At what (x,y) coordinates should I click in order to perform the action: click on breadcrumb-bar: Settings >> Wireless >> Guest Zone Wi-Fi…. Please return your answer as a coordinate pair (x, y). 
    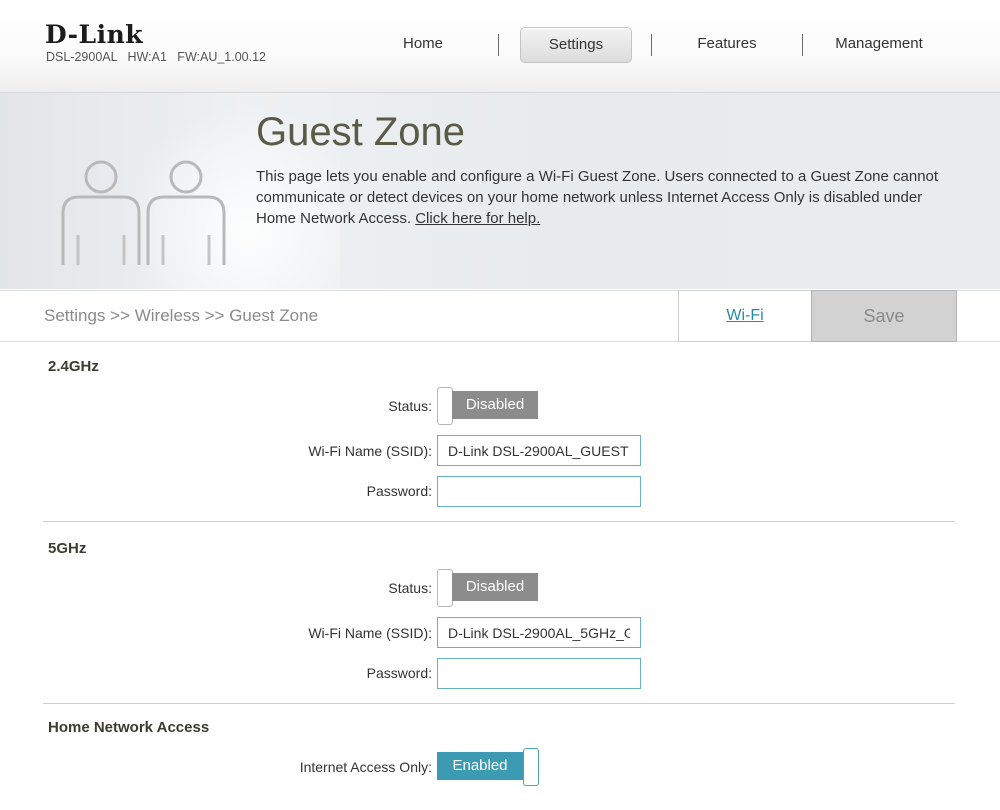
    Looking at the image, I should click on (500, 316).